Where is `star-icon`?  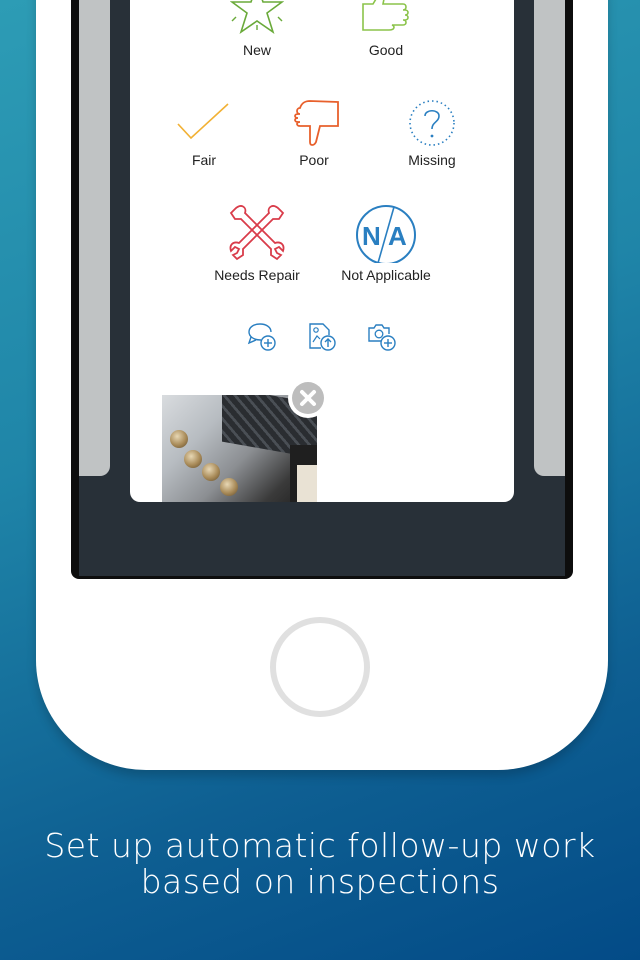 star-icon is located at coordinates (257, 17).